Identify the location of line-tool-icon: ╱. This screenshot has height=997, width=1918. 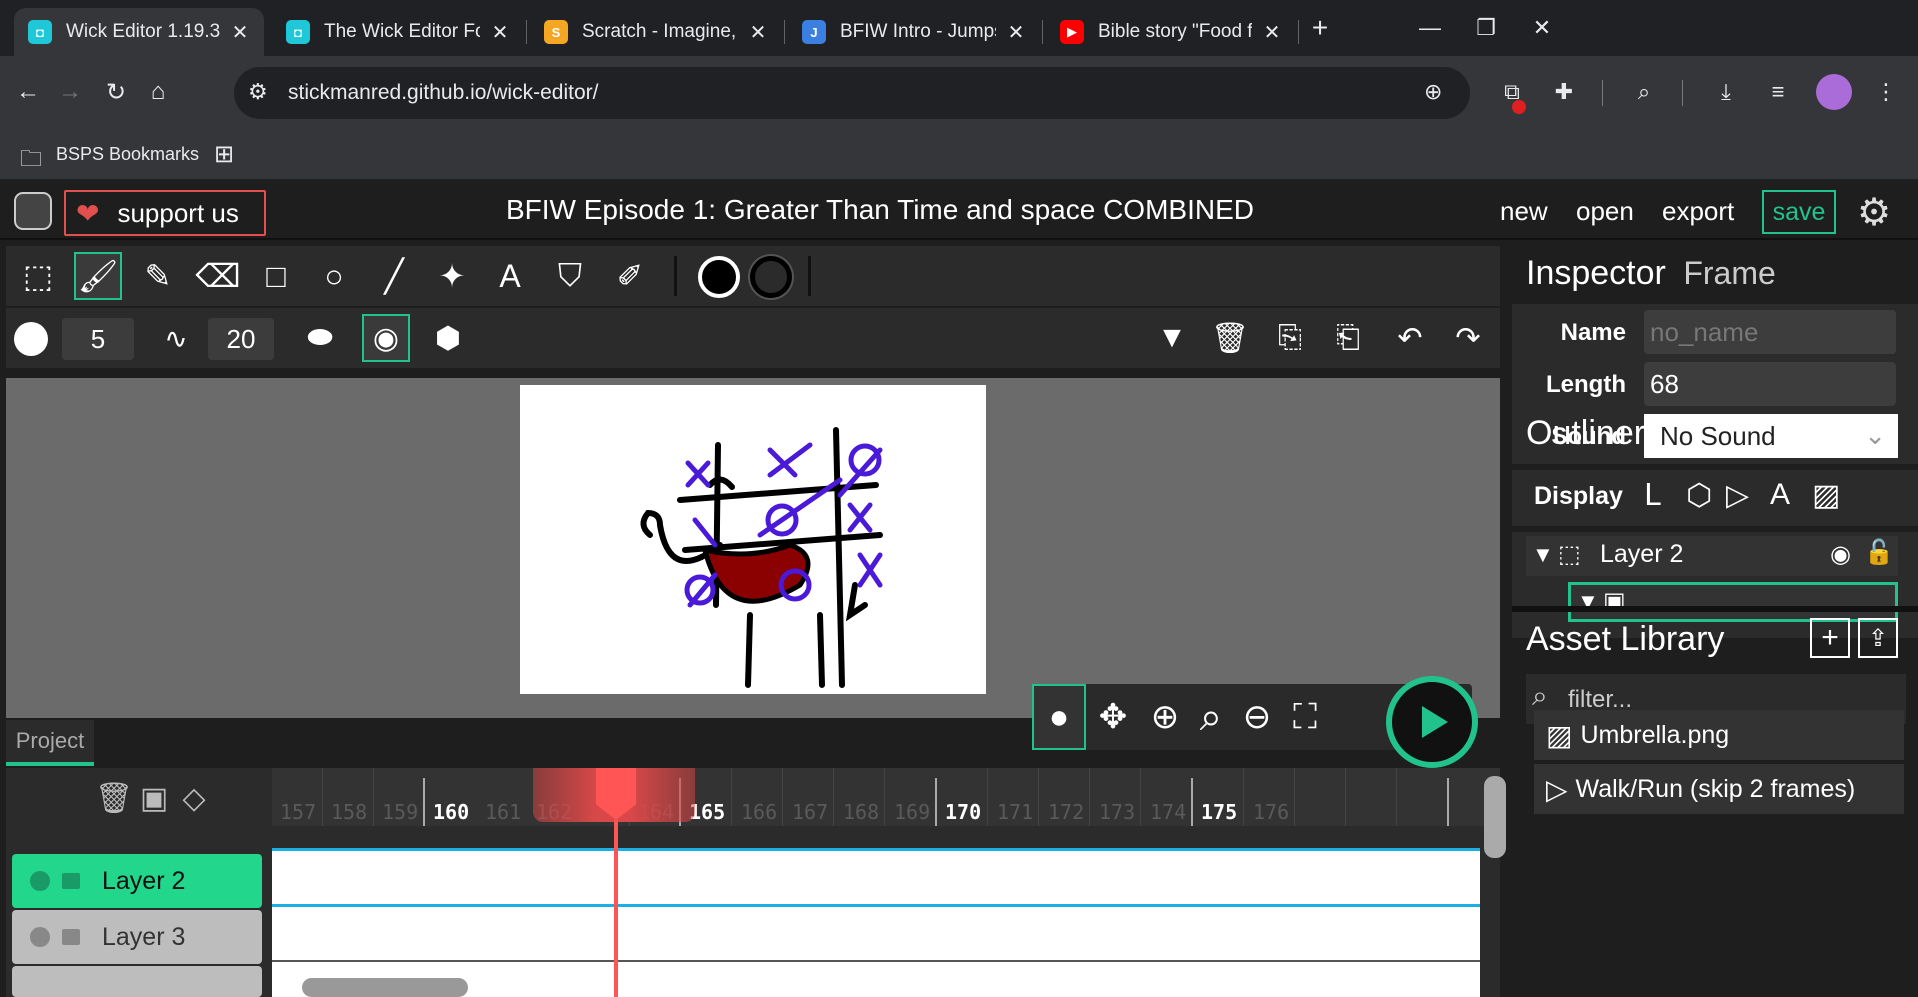
(394, 276).